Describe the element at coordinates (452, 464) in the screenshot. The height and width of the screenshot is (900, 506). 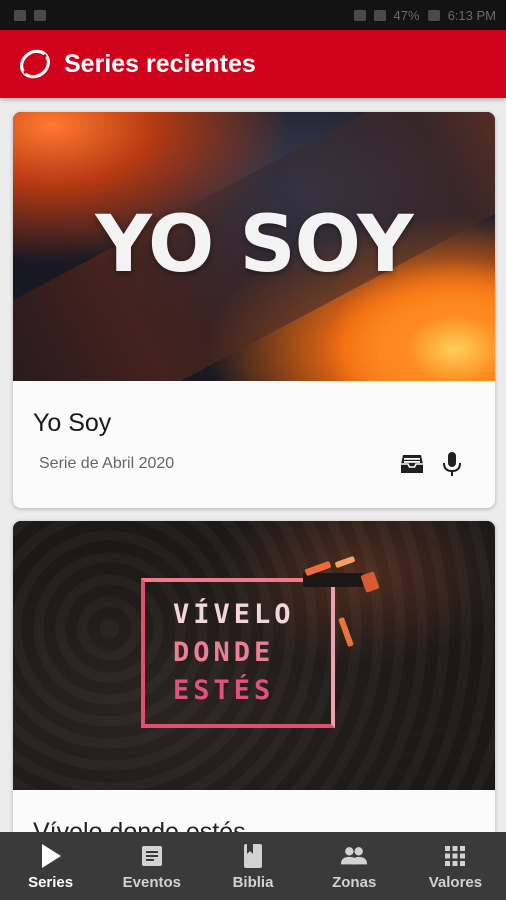
I see `microphone-icon` at that location.